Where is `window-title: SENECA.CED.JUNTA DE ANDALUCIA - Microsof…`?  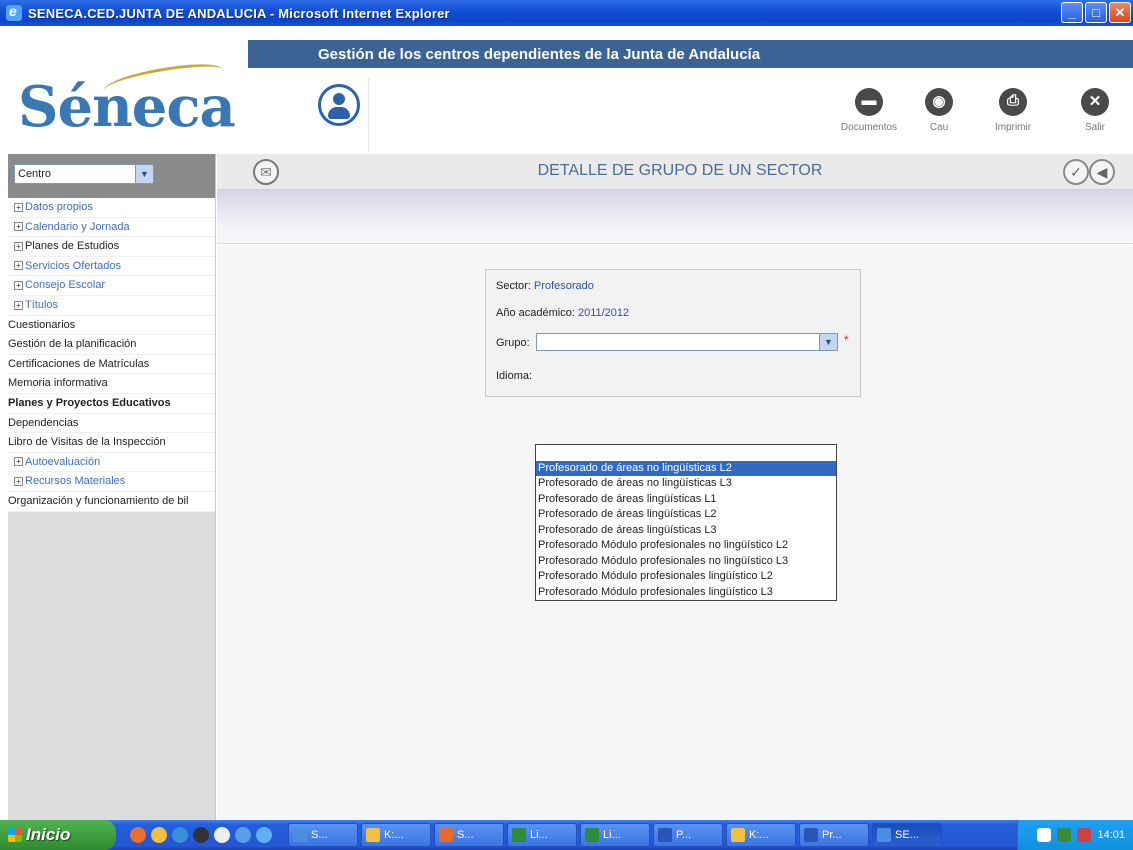
window-title: SENECA.CED.JUNTA DE ANDALUCIA - Microsof… is located at coordinates (239, 13).